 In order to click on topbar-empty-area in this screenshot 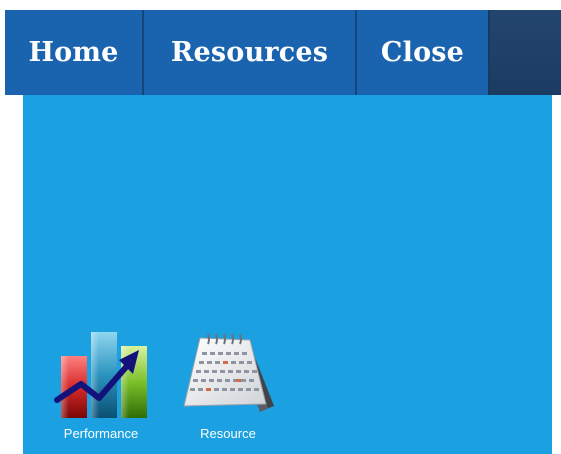, I will do `click(525, 52)`.